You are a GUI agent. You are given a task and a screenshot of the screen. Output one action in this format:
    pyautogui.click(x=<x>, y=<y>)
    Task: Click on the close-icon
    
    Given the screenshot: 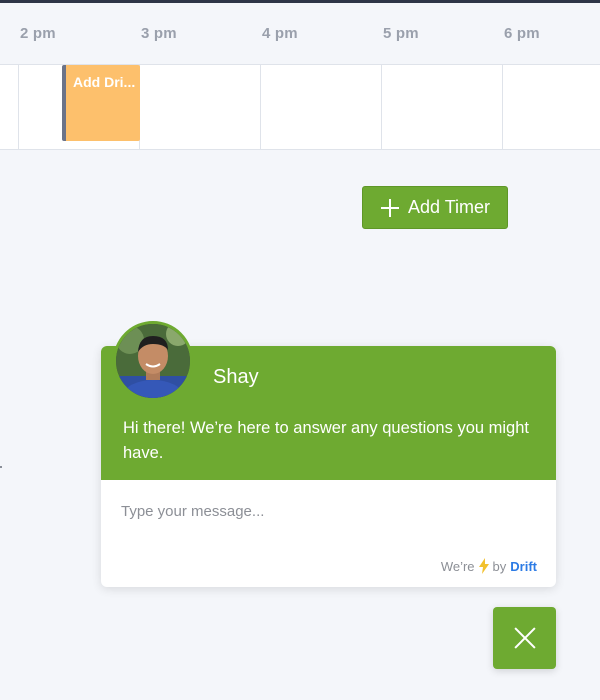 What is the action you would take?
    pyautogui.click(x=525, y=638)
    